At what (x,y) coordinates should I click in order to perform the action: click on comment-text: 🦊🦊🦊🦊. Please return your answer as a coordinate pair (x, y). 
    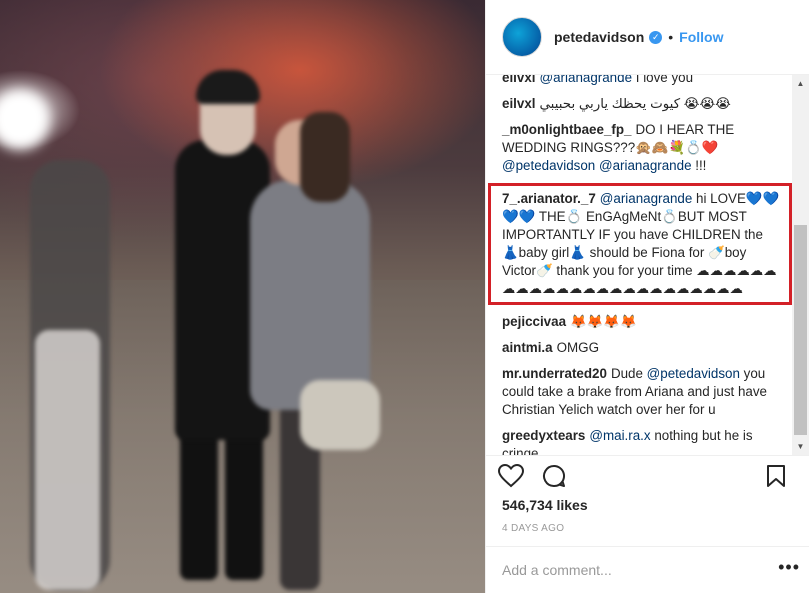
    Looking at the image, I should click on (603, 321).